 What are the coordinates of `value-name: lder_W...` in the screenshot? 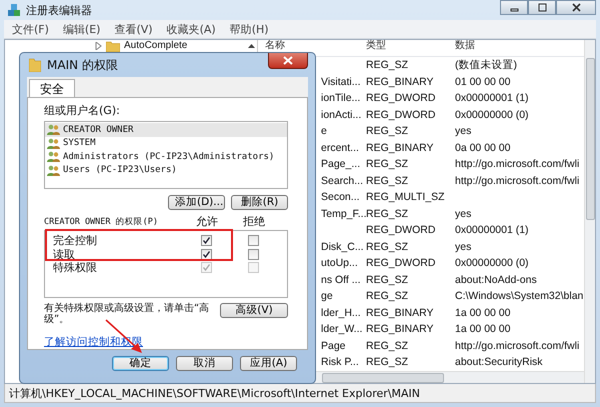 It's located at (341, 329).